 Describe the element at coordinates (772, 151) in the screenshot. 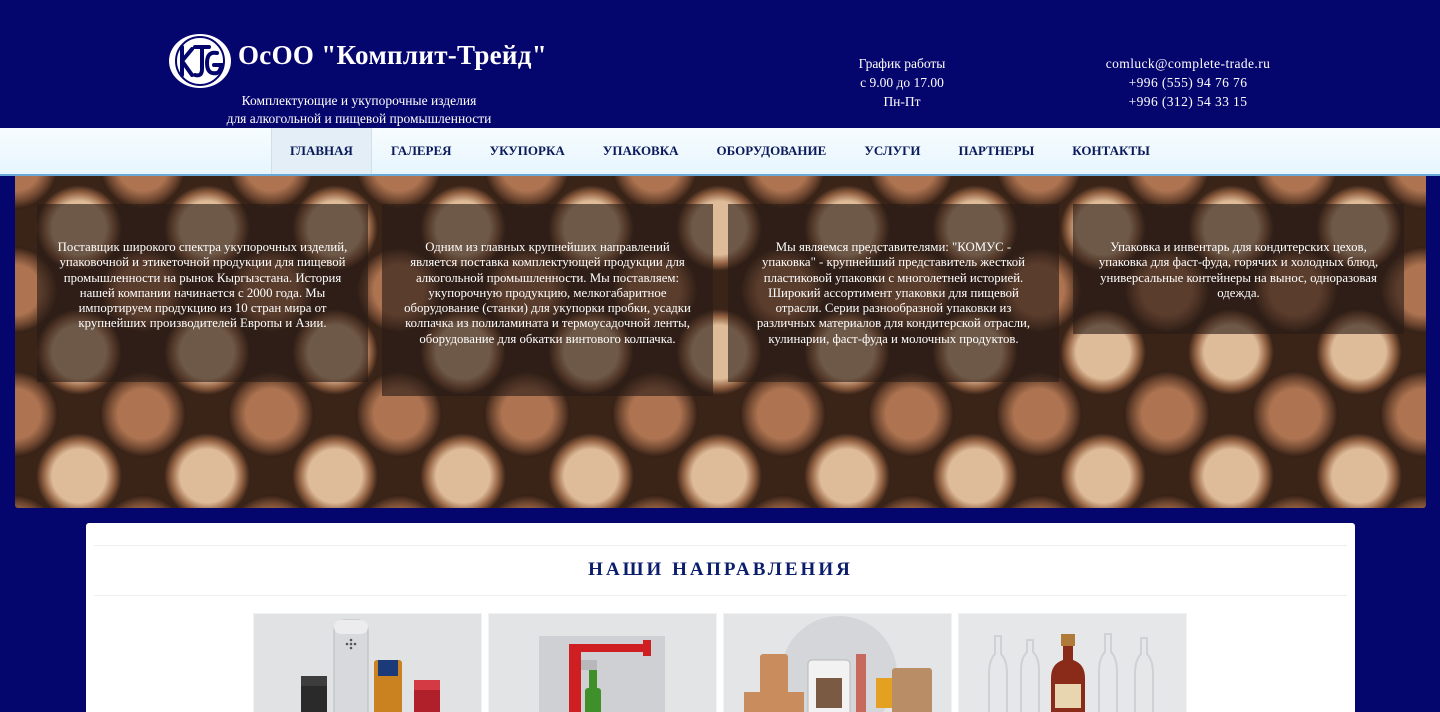

I see `nav-item-equipment: ОБОРУДОВАНИЕ` at that location.